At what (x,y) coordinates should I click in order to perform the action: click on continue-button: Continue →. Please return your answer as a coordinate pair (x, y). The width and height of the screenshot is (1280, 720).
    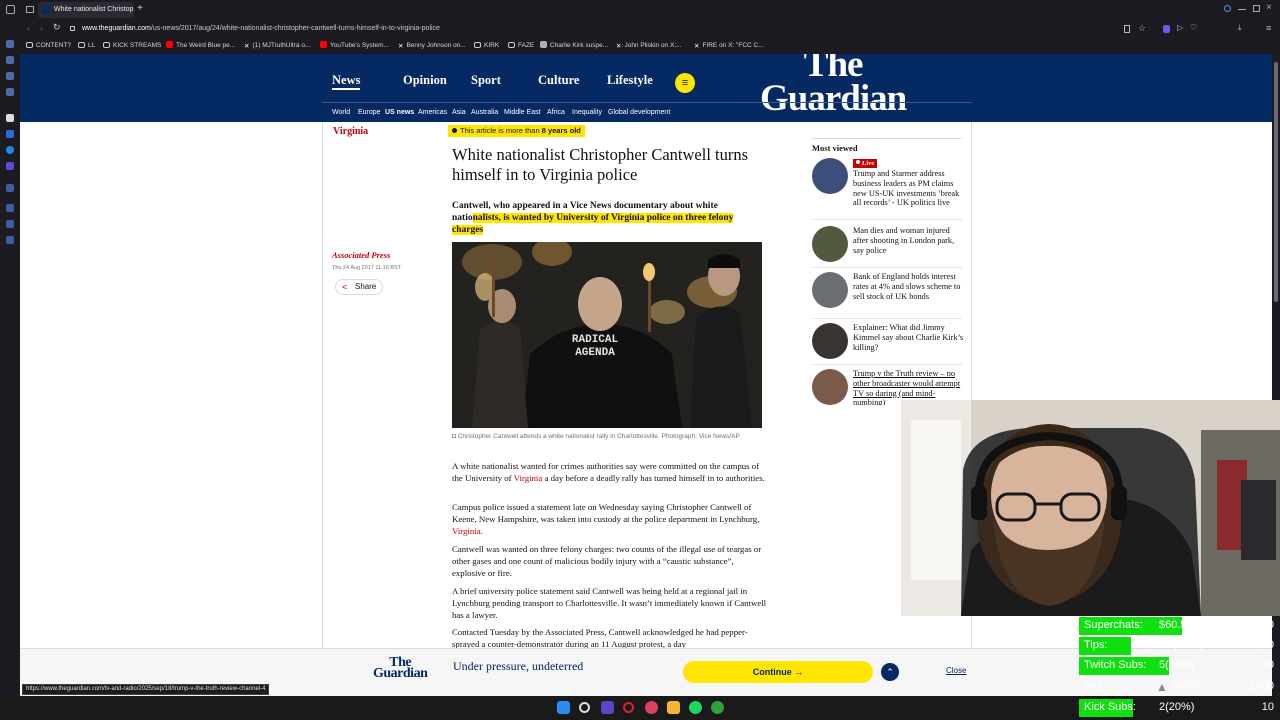
    Looking at the image, I should click on (778, 672).